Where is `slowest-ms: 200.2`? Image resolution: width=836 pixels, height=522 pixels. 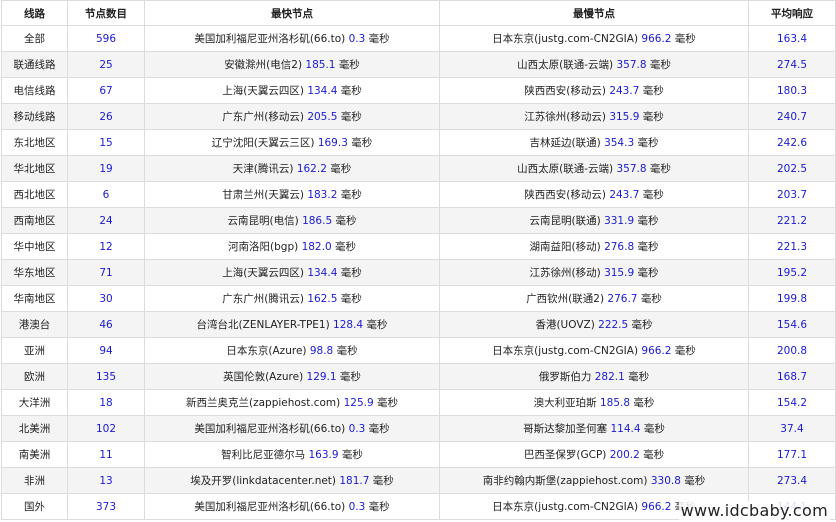 slowest-ms: 200.2 is located at coordinates (624, 455).